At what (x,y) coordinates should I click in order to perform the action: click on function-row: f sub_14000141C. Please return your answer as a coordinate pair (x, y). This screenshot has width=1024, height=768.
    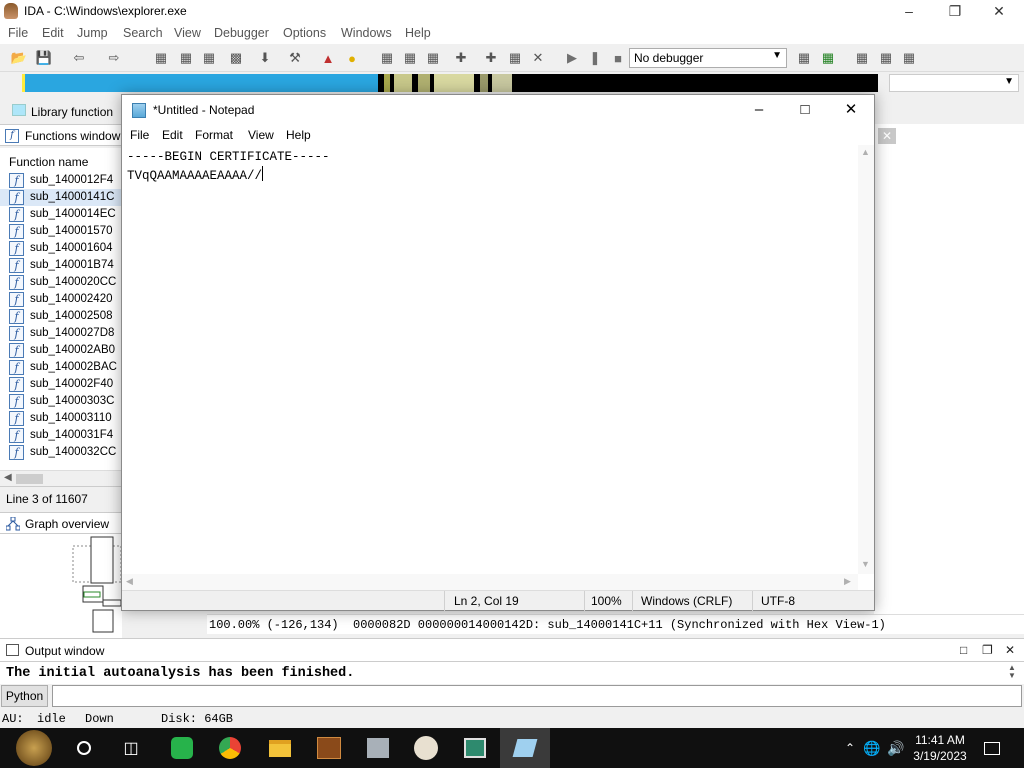
    Looking at the image, I should click on (61, 197).